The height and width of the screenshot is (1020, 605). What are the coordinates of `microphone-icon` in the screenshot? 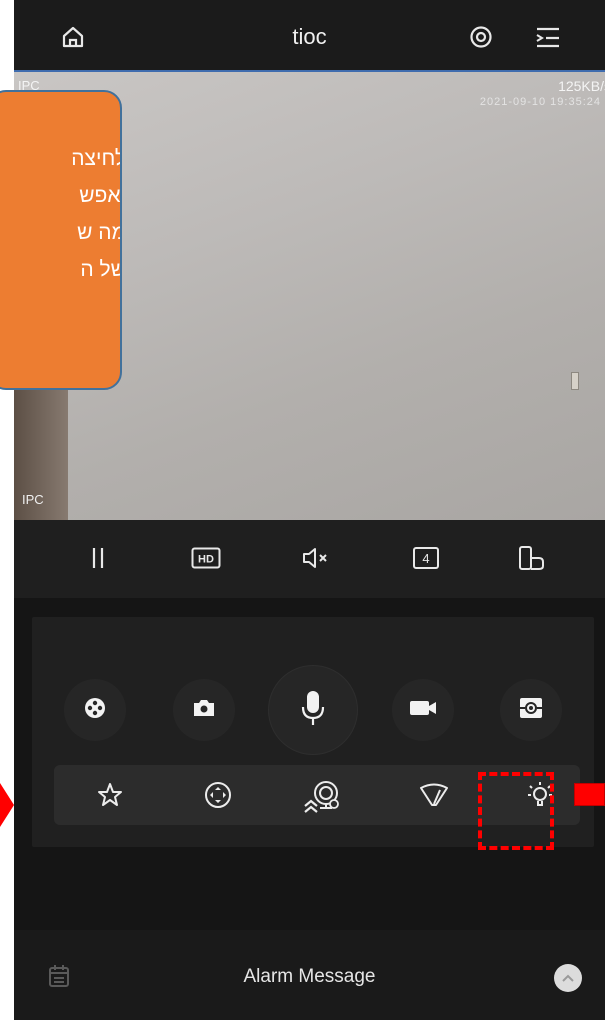 It's located at (313, 710).